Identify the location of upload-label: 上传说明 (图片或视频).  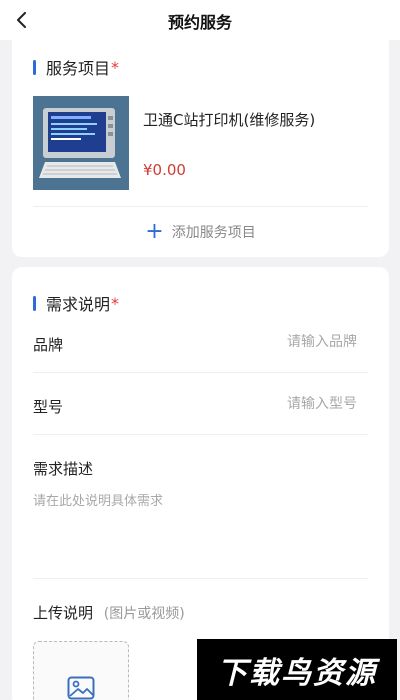
(109, 612).